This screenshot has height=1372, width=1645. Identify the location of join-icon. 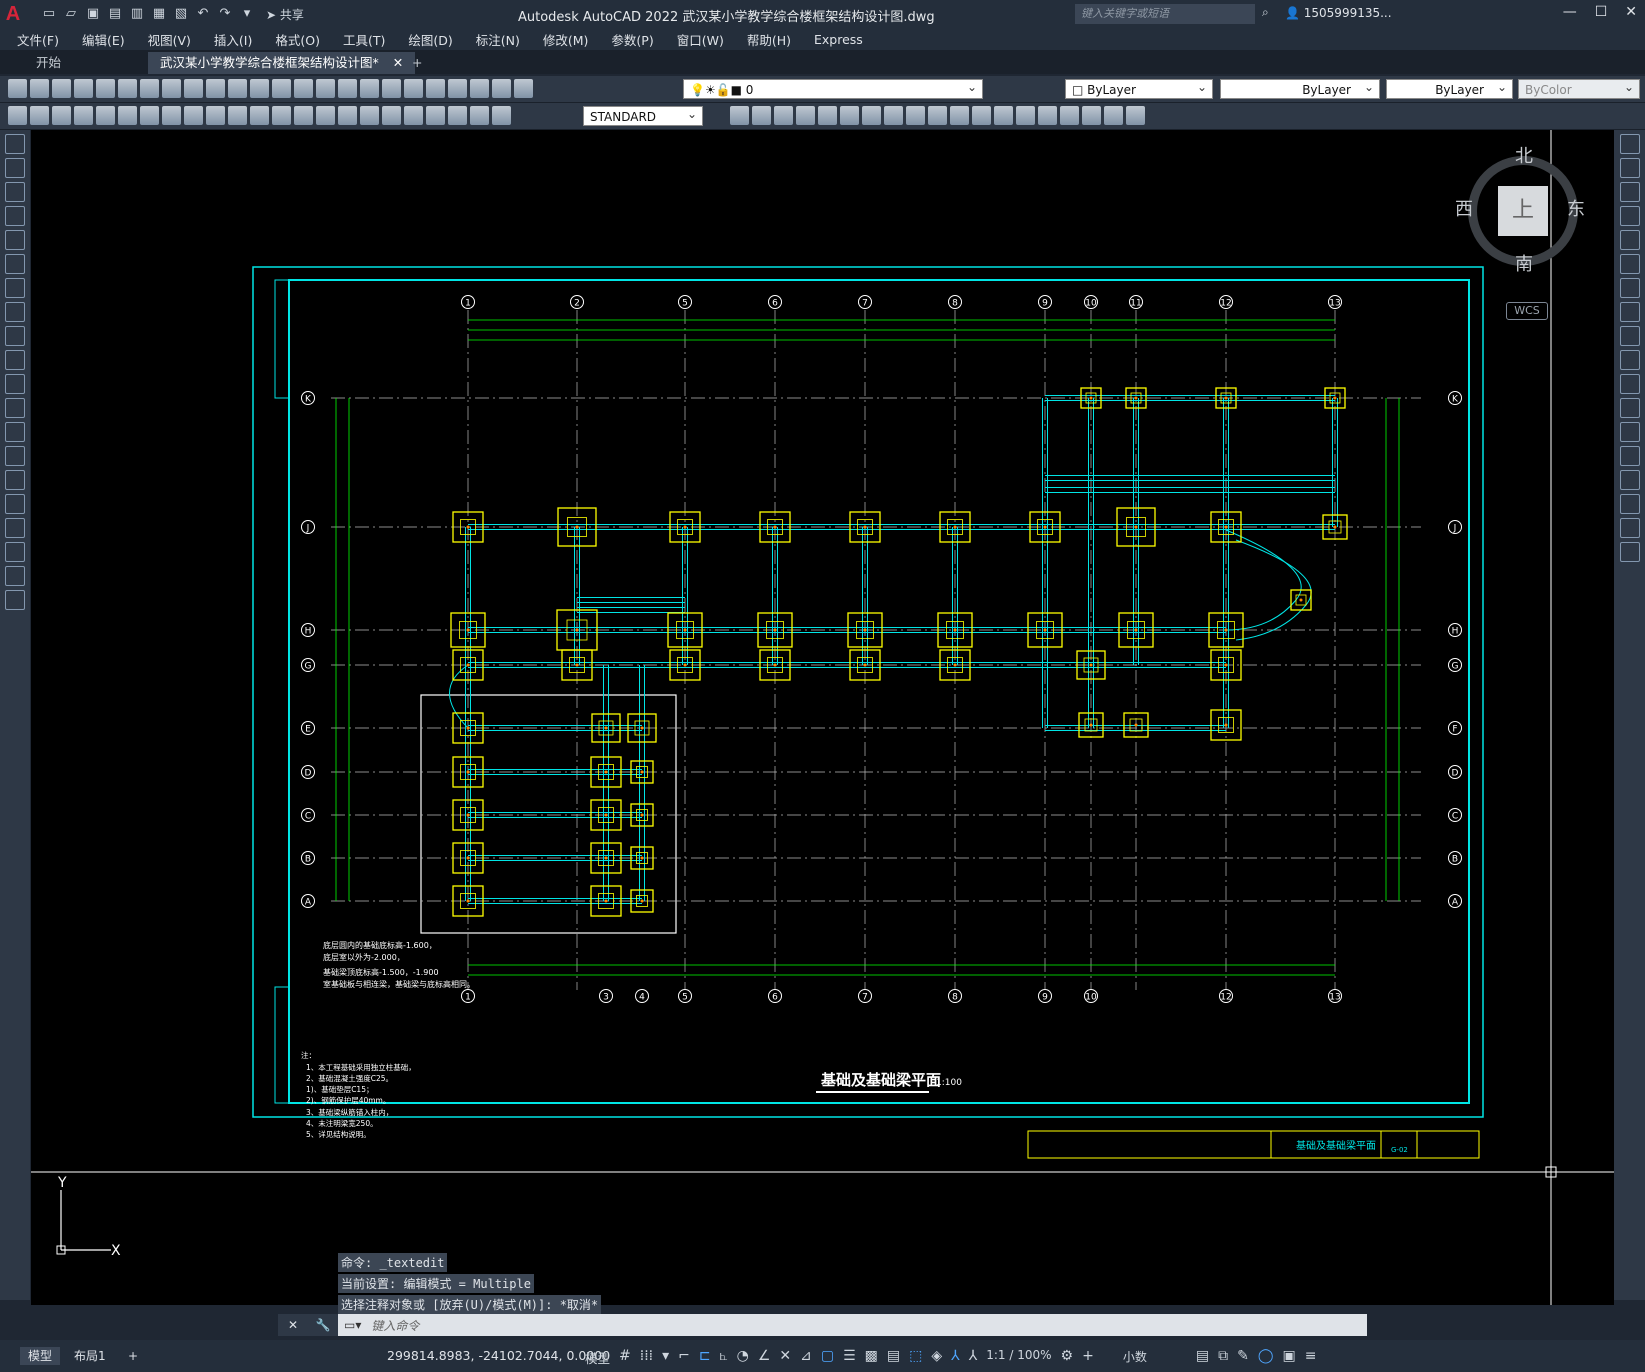
(1629, 456).